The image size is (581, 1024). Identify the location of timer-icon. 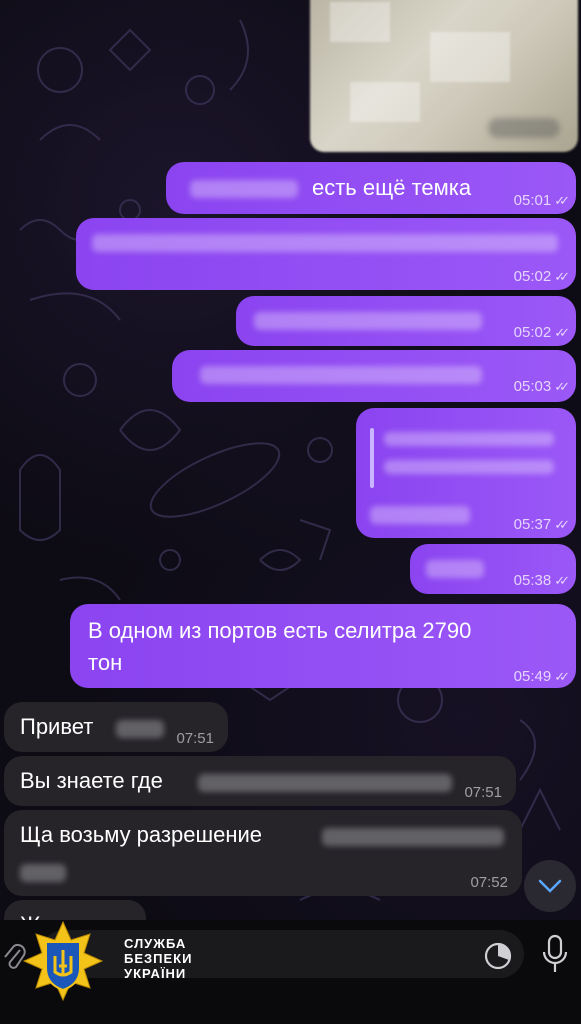
(498, 958).